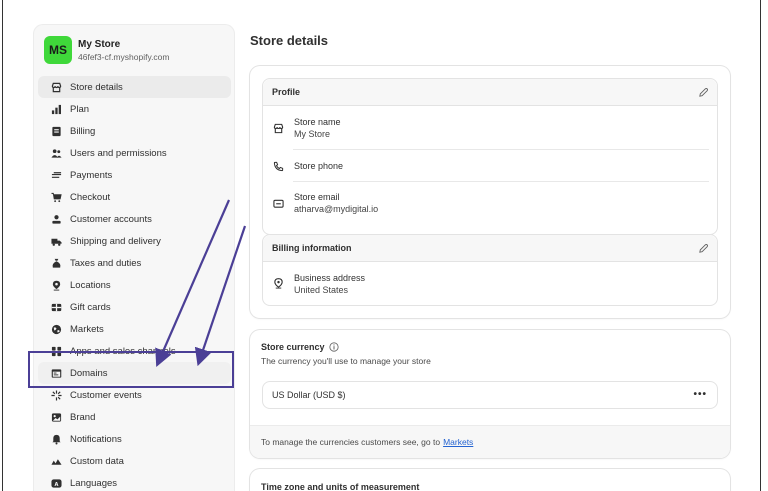  What do you see at coordinates (490, 248) in the screenshot?
I see `billing-header: Billing information` at bounding box center [490, 248].